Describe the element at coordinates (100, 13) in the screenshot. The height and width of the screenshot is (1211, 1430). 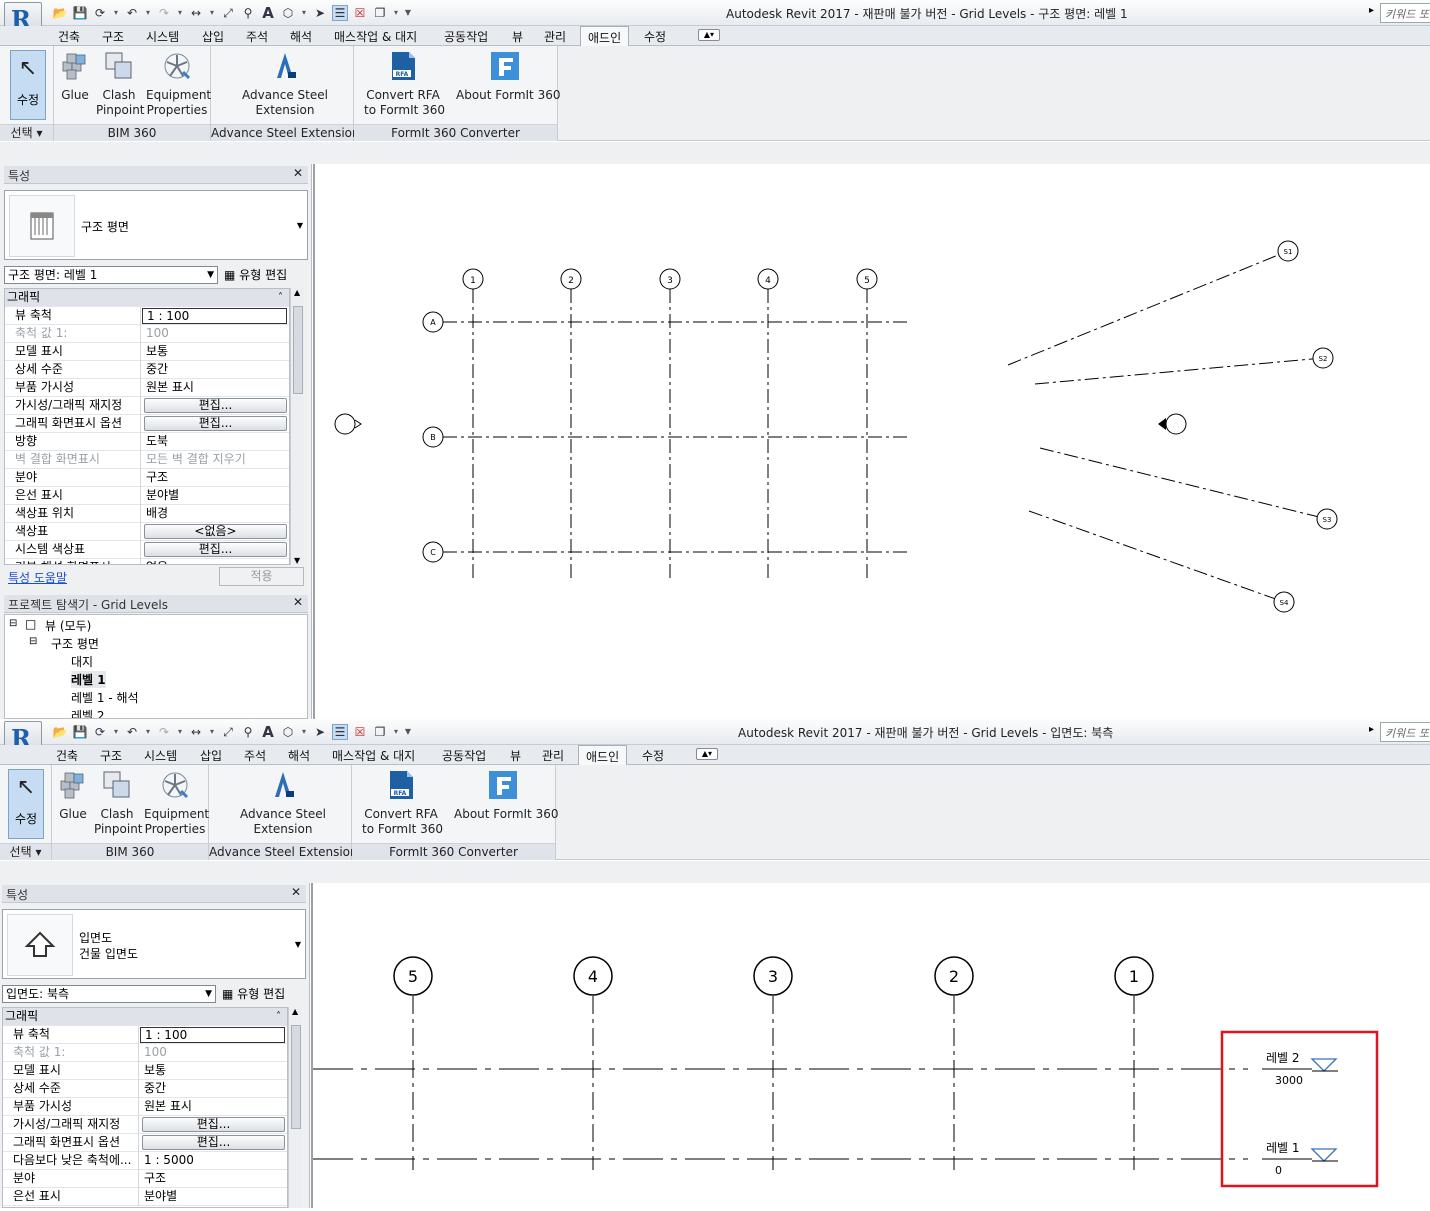
I see `sync-icon: ⟳` at that location.